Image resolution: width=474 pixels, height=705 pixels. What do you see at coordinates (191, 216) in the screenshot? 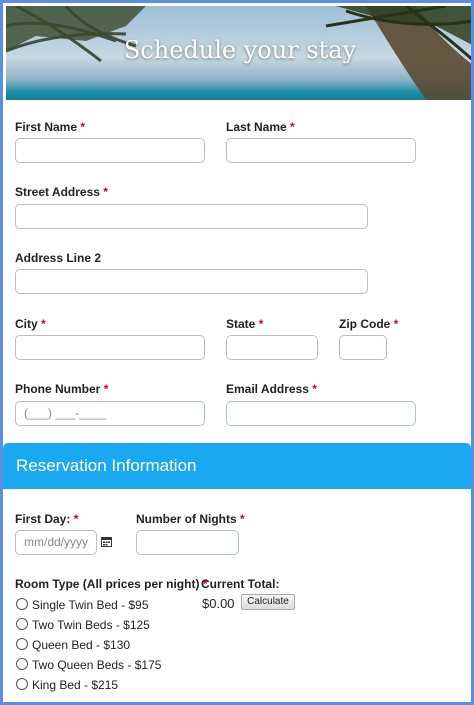
I see `street-address-input` at bounding box center [191, 216].